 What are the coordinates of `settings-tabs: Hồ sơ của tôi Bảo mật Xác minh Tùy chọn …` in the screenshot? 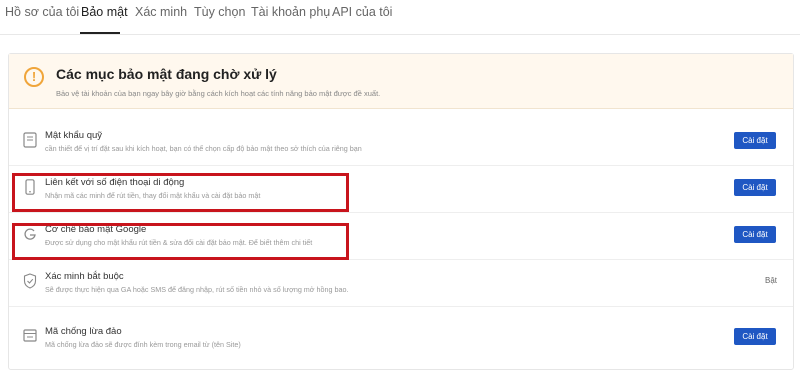 It's located at (400, 17).